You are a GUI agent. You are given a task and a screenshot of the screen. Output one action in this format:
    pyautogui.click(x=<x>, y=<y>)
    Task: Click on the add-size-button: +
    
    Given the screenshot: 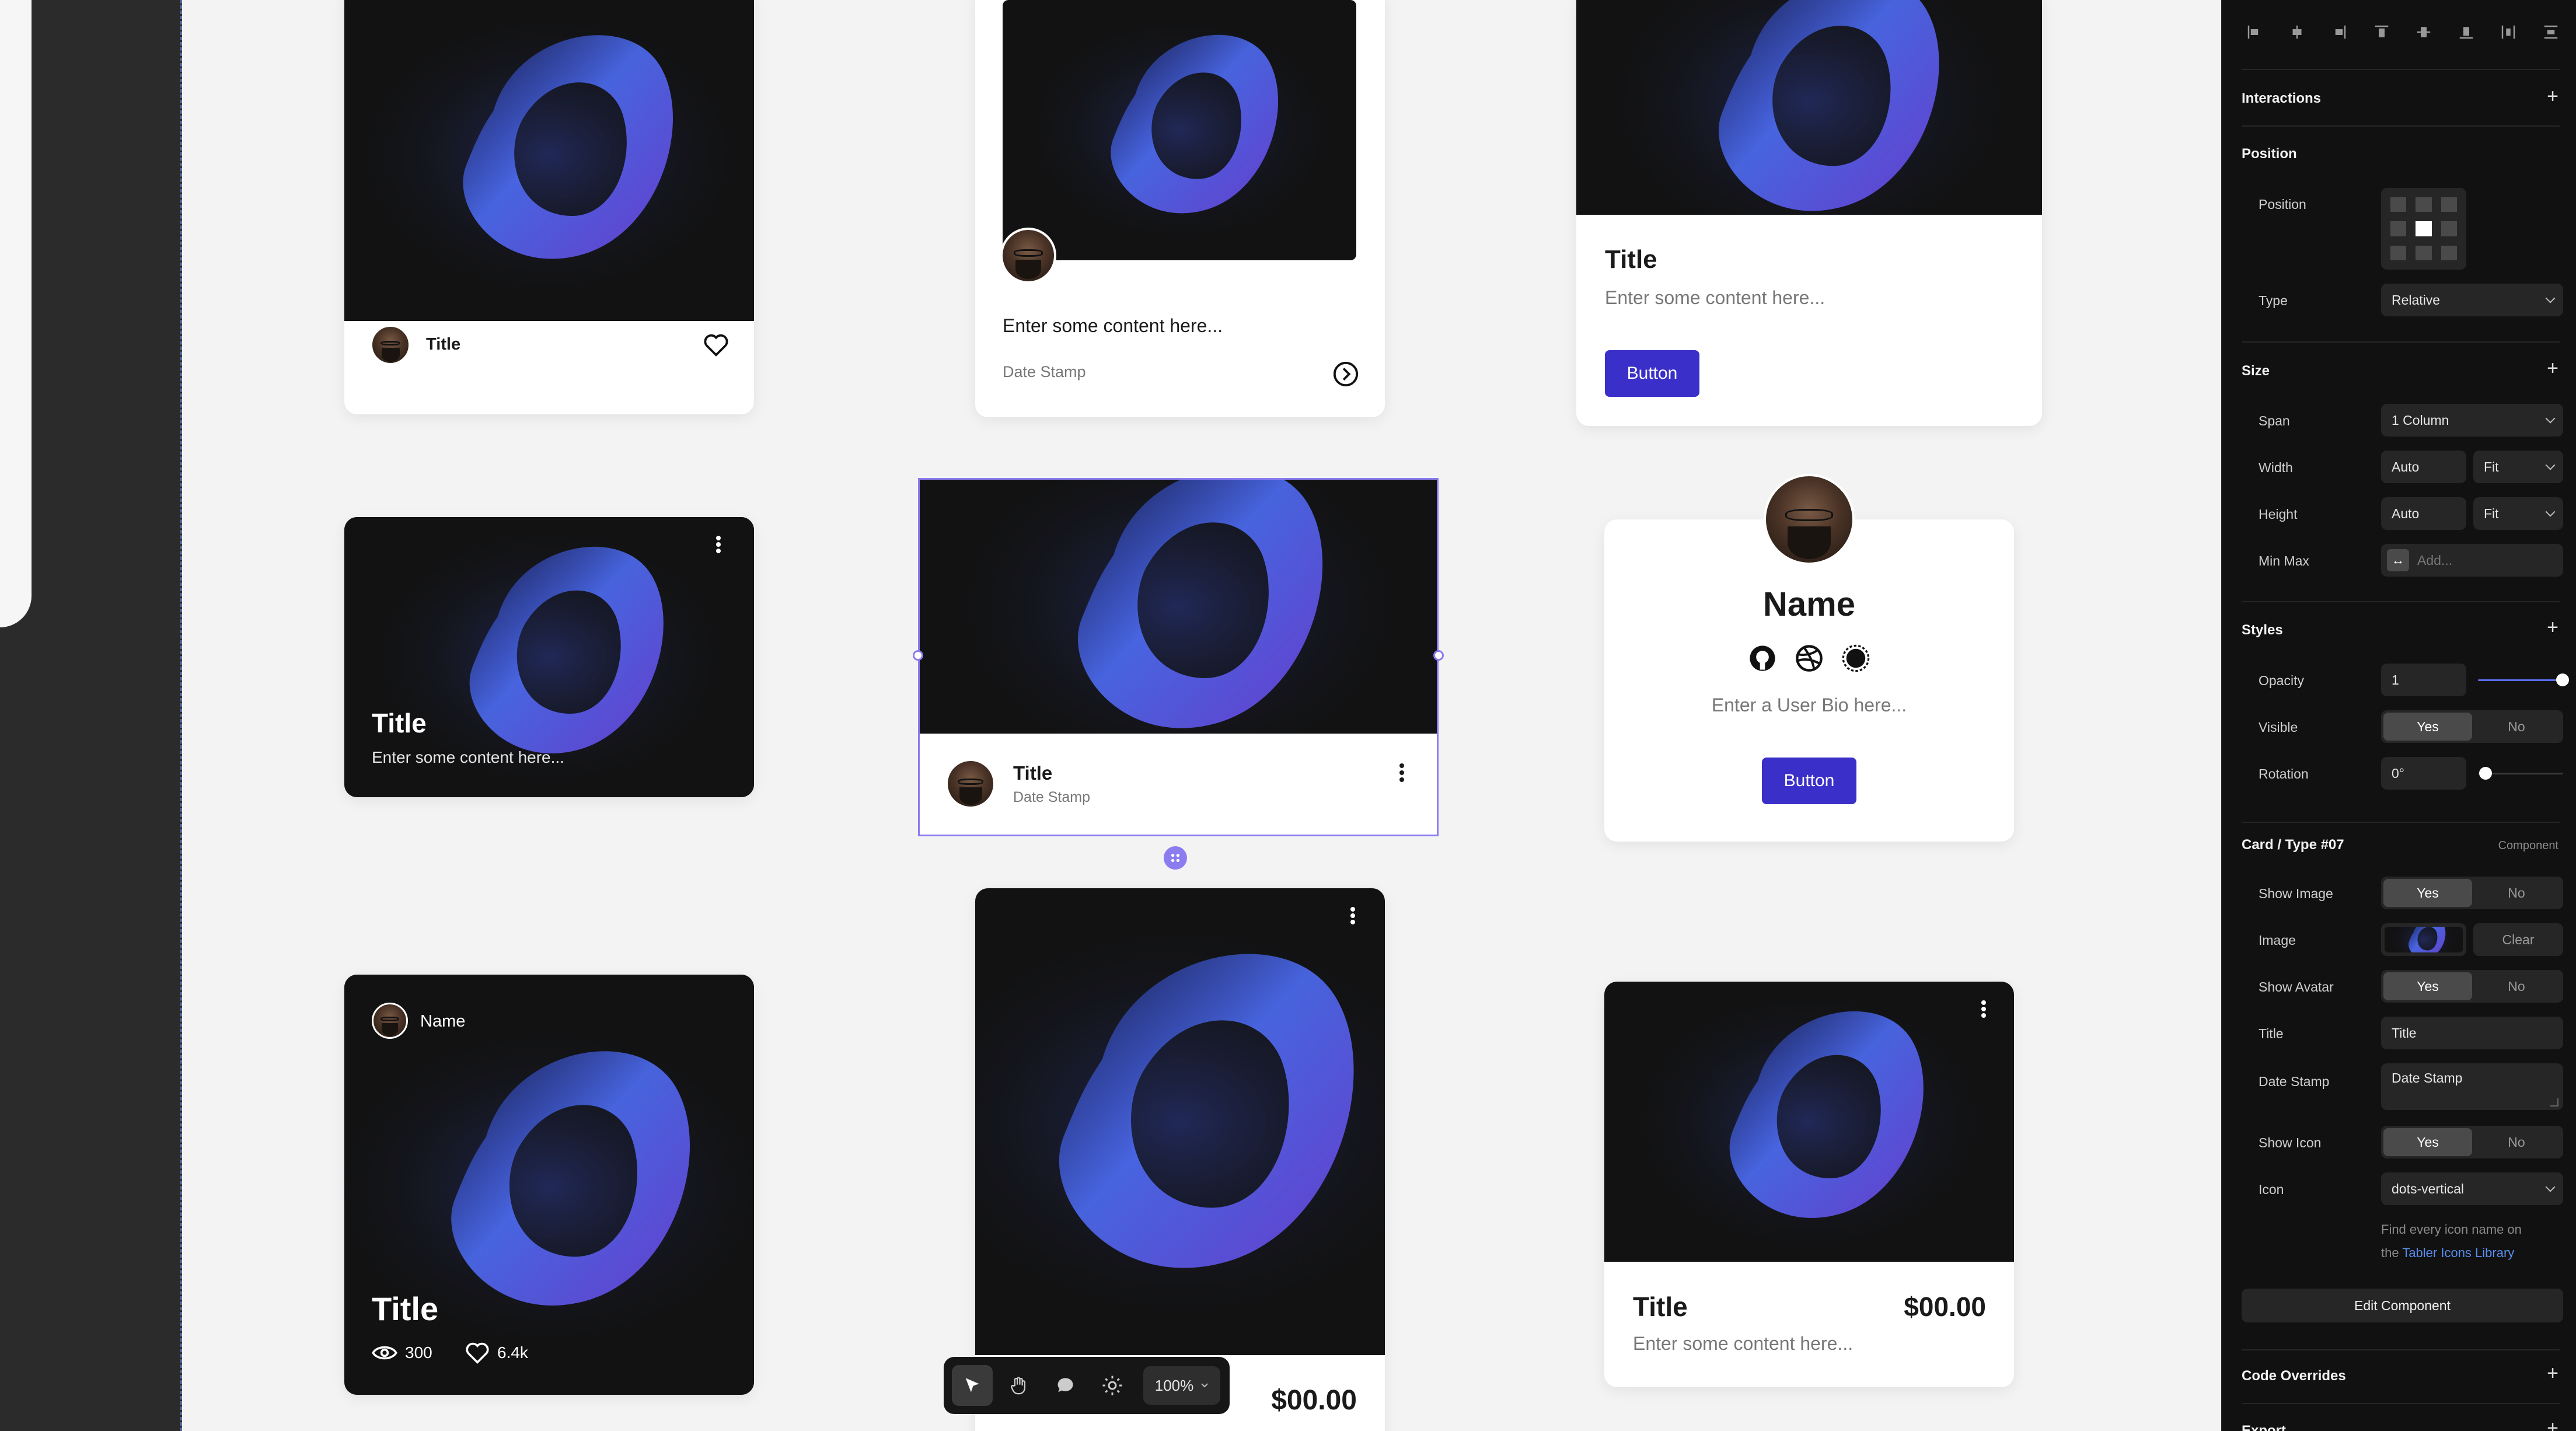 What is the action you would take?
    pyautogui.click(x=2552, y=368)
    